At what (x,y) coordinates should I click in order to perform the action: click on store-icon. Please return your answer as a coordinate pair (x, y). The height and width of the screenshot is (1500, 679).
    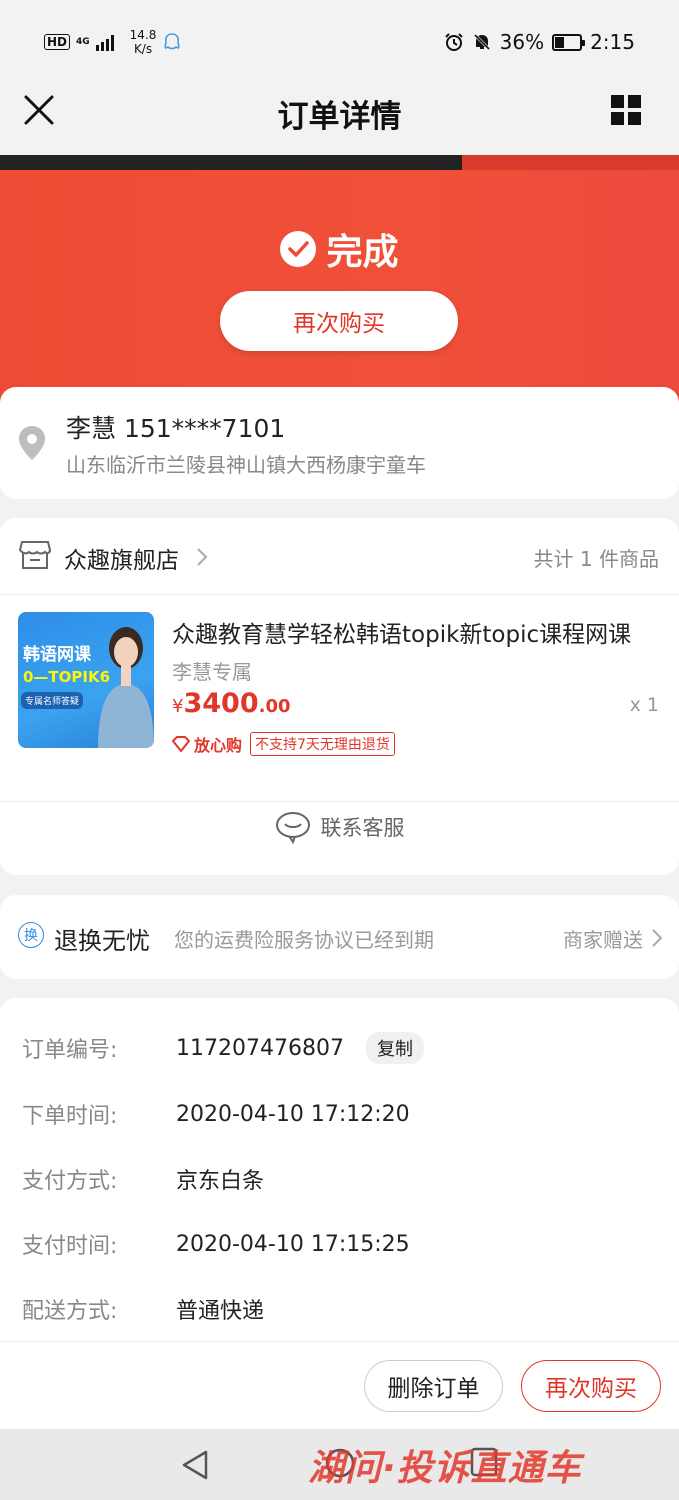
    Looking at the image, I should click on (35, 555).